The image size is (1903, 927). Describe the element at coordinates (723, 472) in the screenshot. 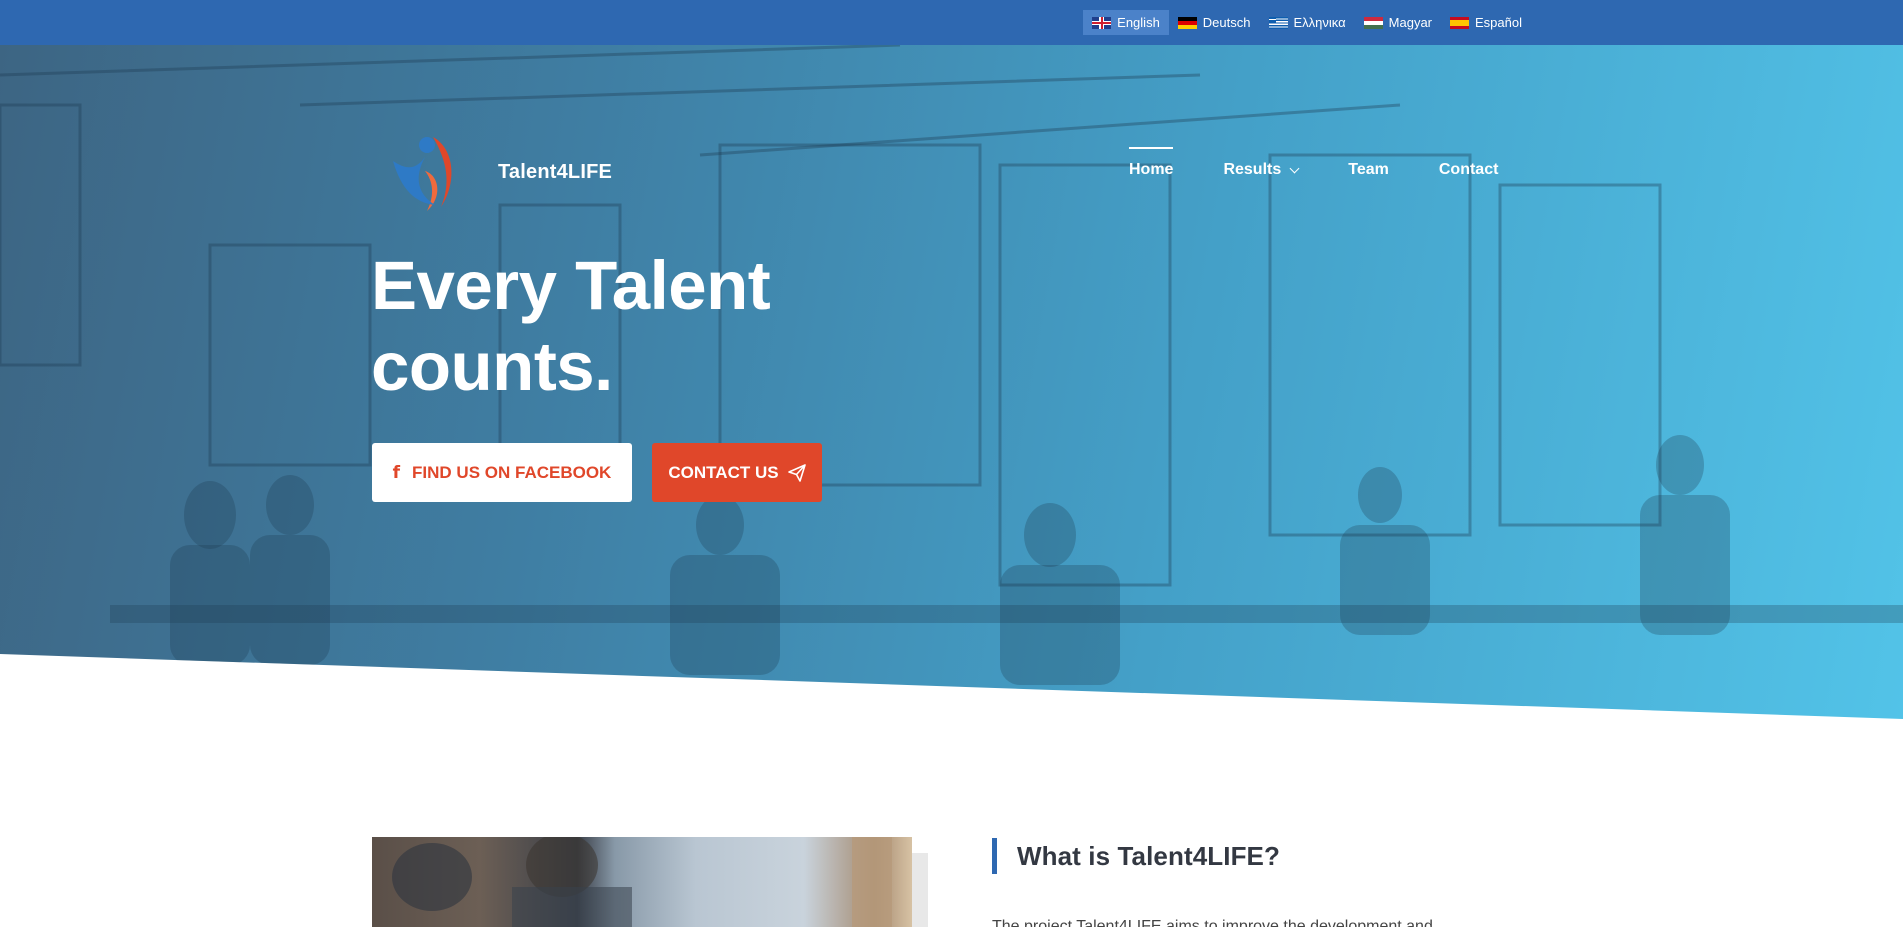

I see `contact-button-label: CONTACT US` at that location.